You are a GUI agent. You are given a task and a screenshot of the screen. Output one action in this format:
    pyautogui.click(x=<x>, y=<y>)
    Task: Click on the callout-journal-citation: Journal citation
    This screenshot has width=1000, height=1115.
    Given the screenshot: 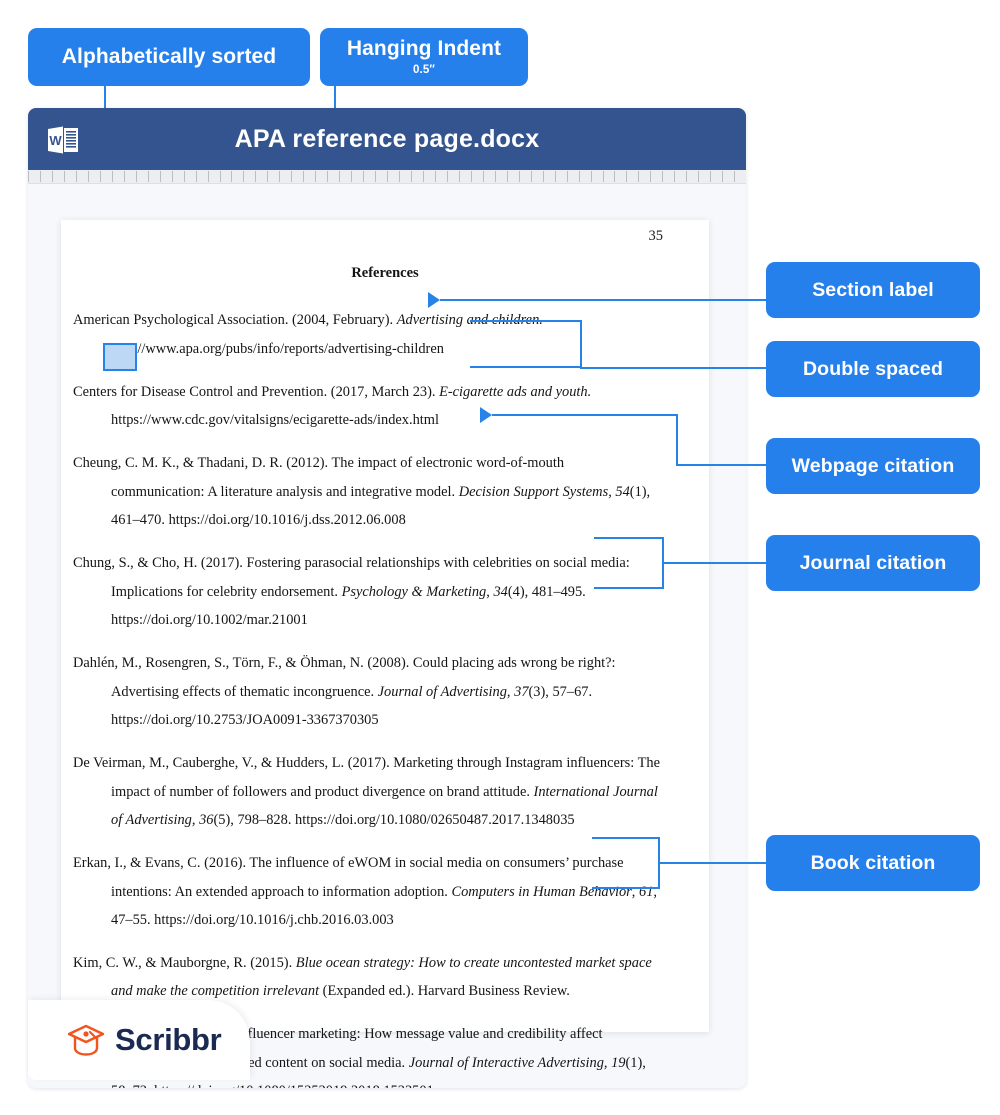 What is the action you would take?
    pyautogui.click(x=873, y=563)
    